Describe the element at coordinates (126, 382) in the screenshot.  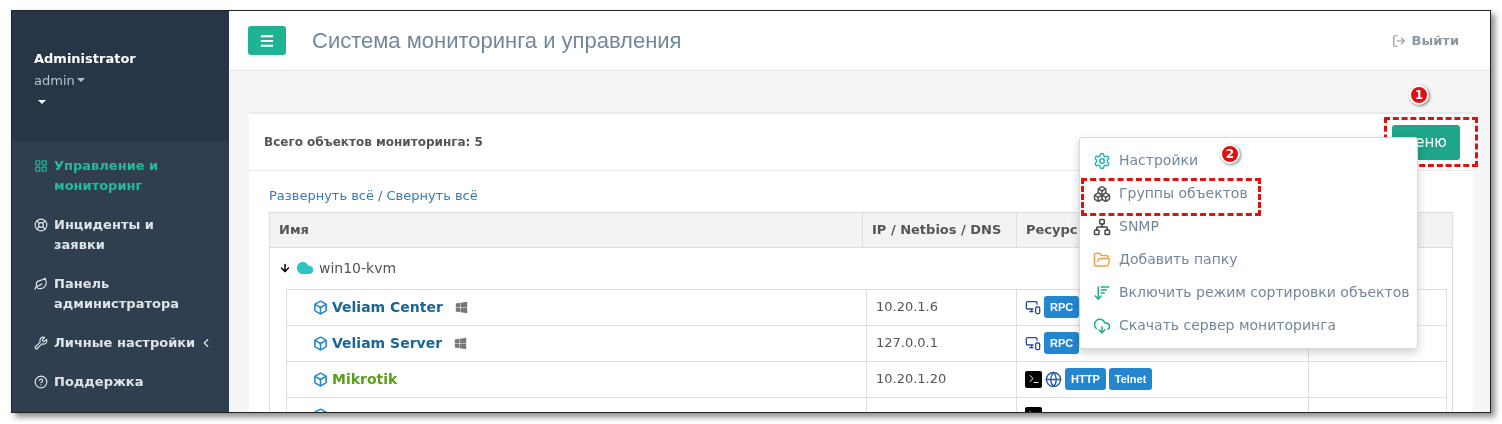
I see `sidebar-item: Поддержка` at that location.